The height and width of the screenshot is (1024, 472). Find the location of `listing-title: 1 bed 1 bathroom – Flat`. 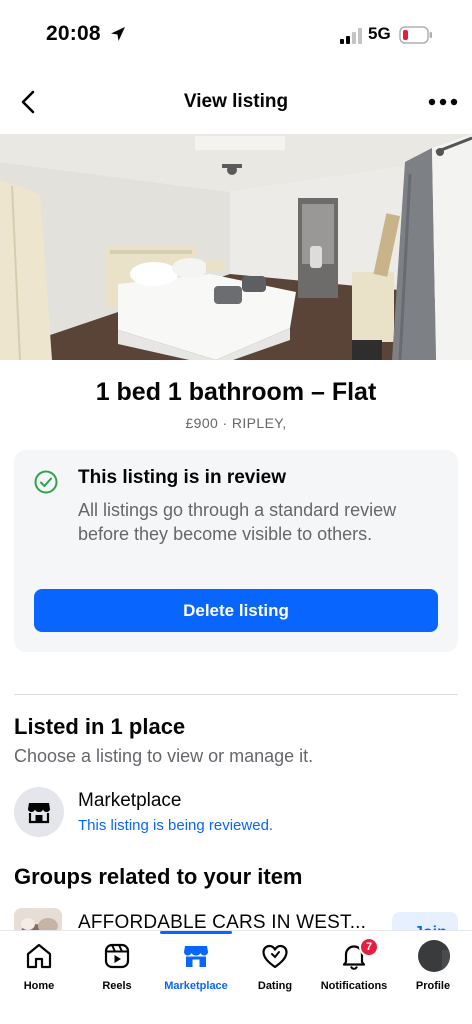

listing-title: 1 bed 1 bathroom – Flat is located at coordinates (236, 392).